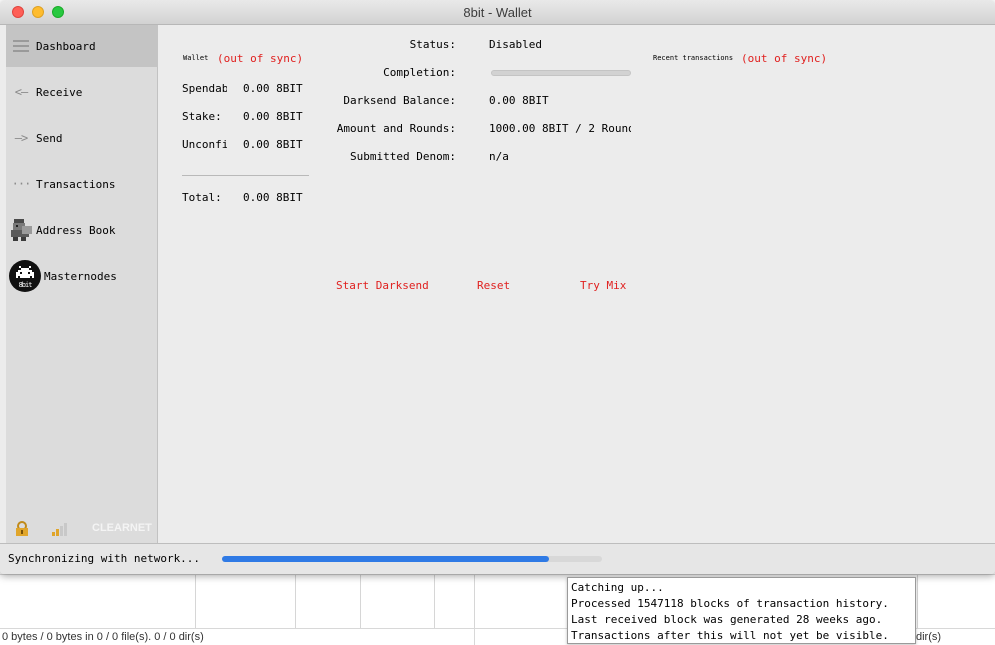 The height and width of the screenshot is (645, 995). What do you see at coordinates (396, 128) in the screenshot?
I see `amount-rounds-label: Amount and Rounds:` at bounding box center [396, 128].